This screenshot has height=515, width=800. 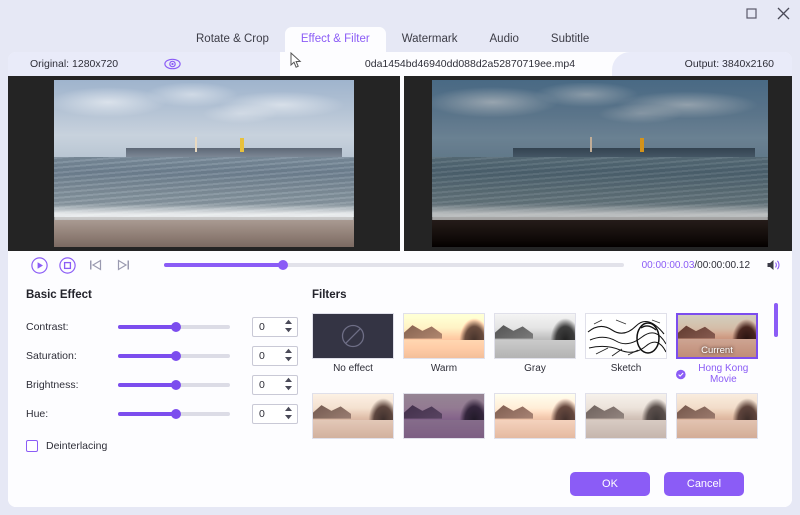 What do you see at coordinates (783, 13) in the screenshot?
I see `close-icon` at bounding box center [783, 13].